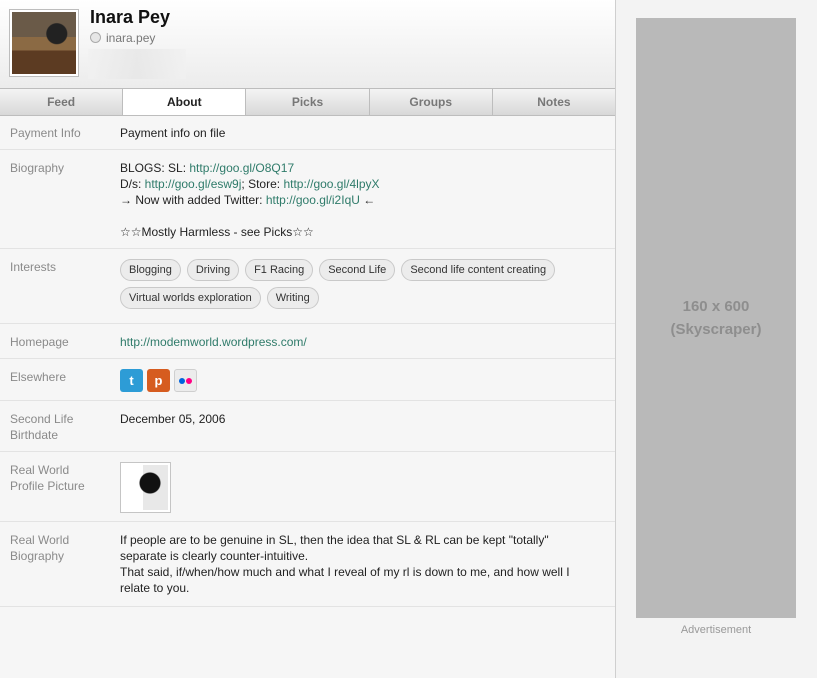  What do you see at coordinates (307, 44) in the screenshot?
I see `profile-header: Inara Pey inara.pey` at bounding box center [307, 44].